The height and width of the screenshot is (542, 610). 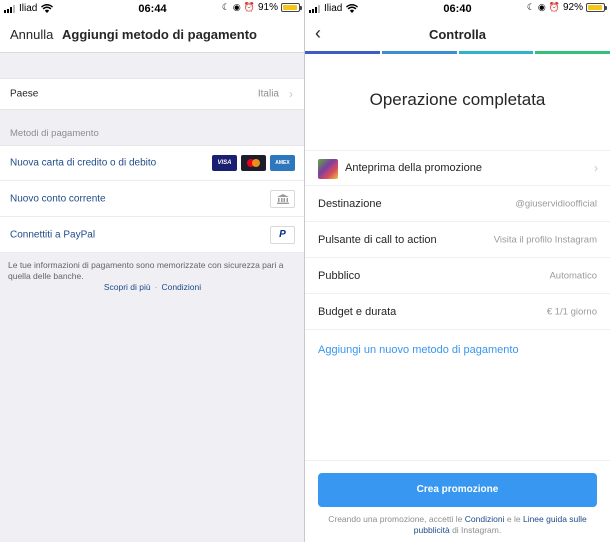 I want to click on promotion-preview-label: Anteprima della promozione, so click(x=413, y=168).